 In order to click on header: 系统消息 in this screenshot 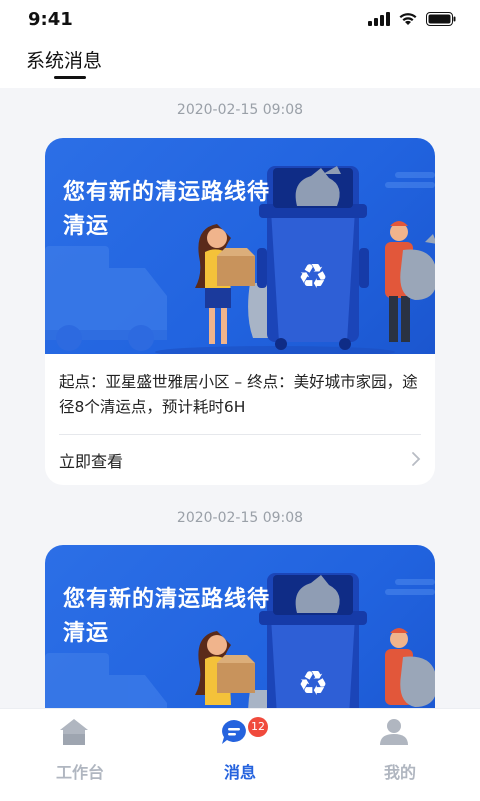, I will do `click(240, 64)`.